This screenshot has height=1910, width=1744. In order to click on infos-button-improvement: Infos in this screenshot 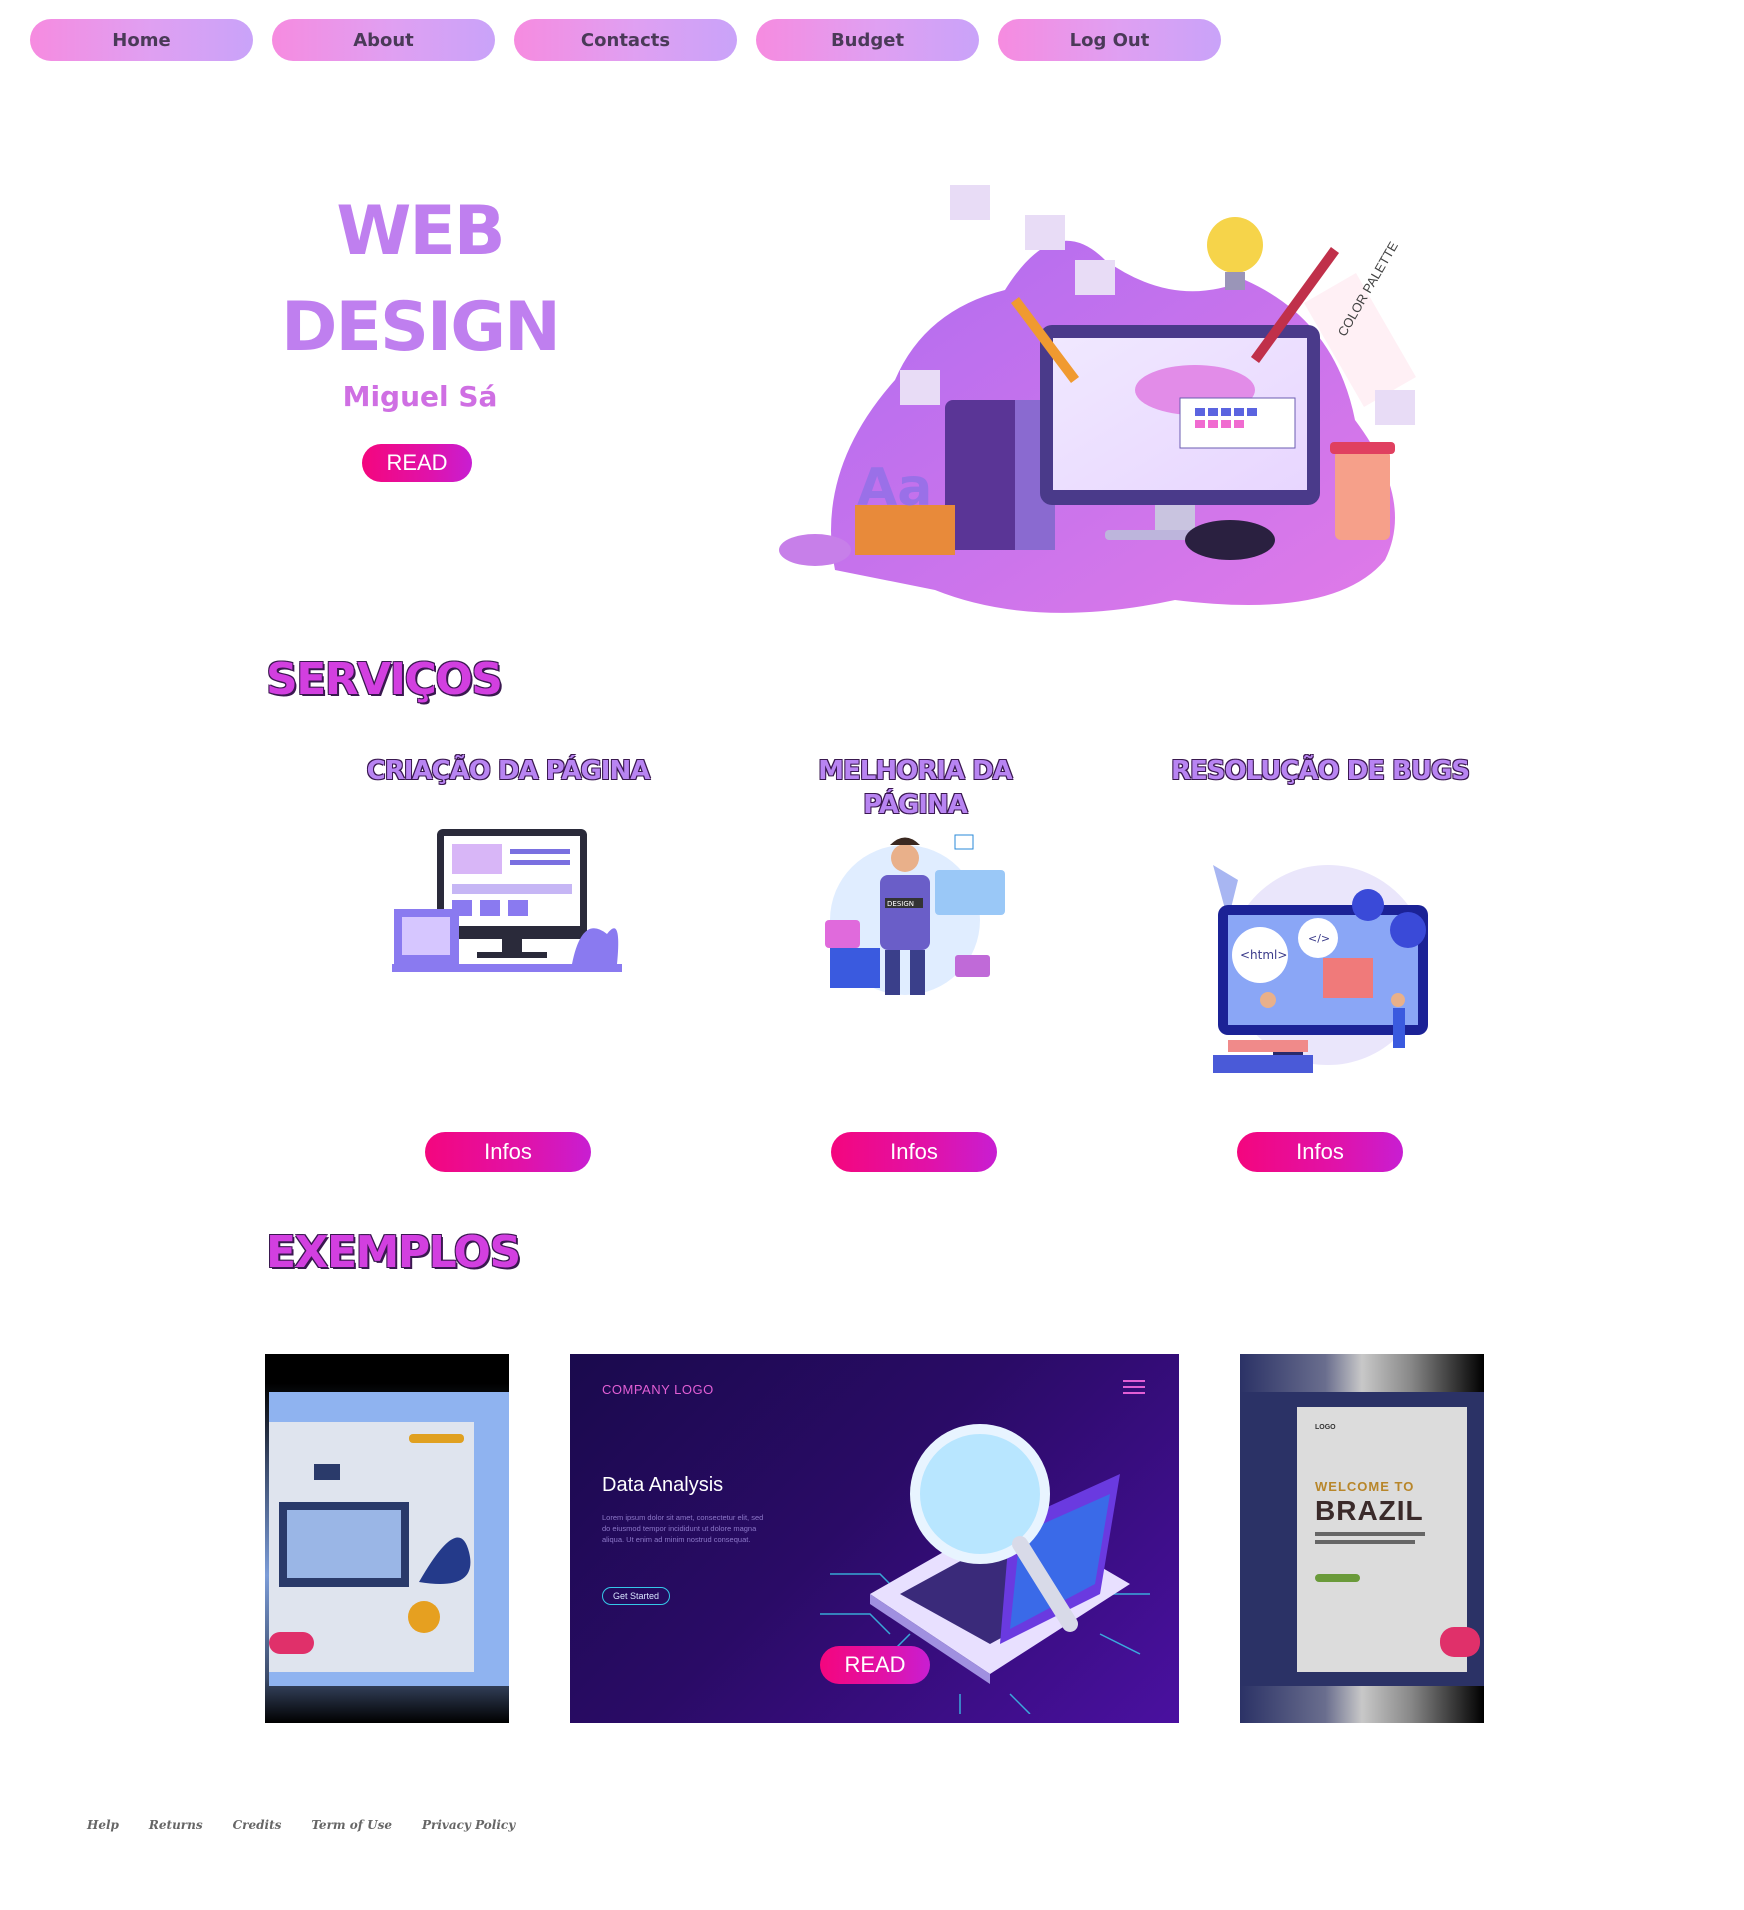, I will do `click(914, 1152)`.